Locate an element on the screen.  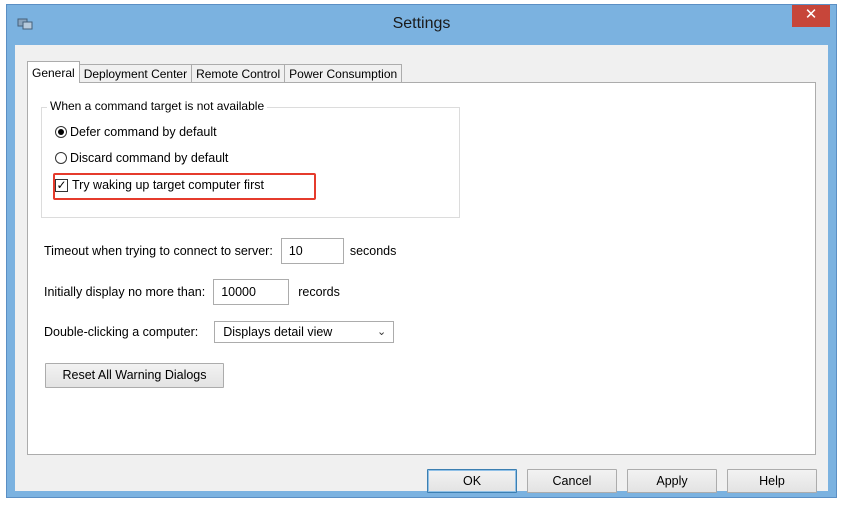
ok-button: OK is located at coordinates (472, 481).